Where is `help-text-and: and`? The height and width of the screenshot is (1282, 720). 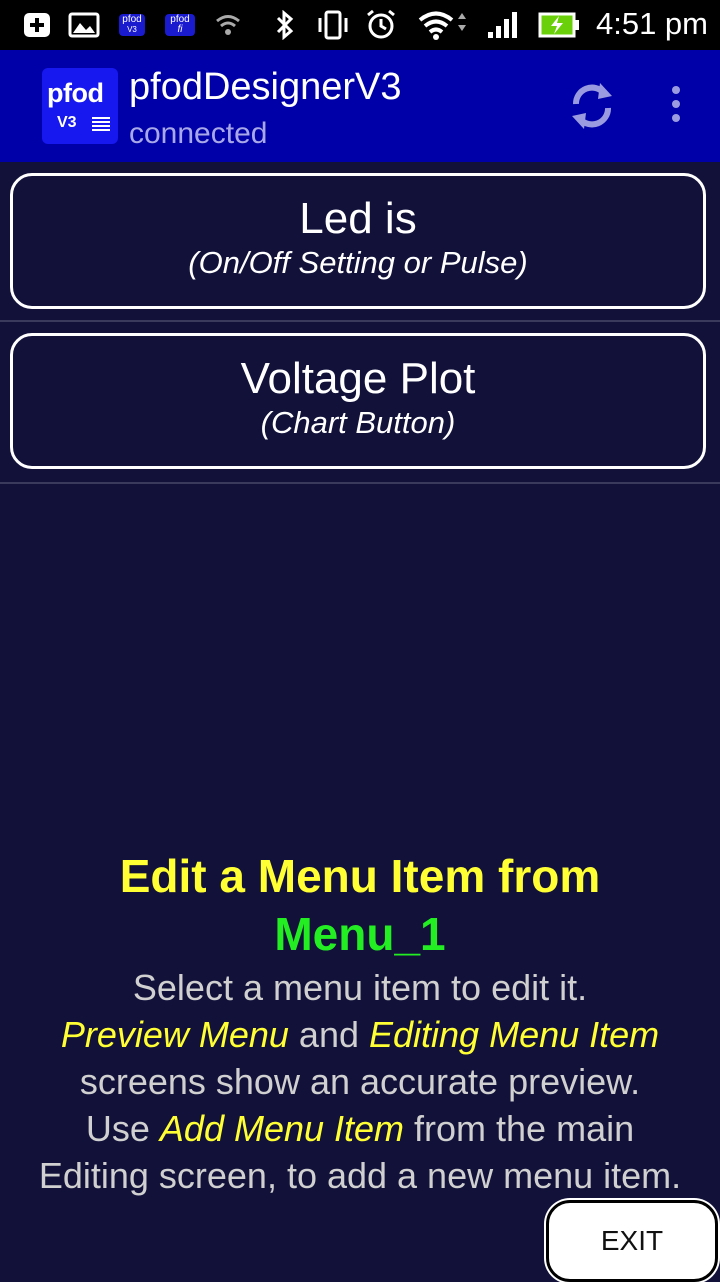
help-text-and: and is located at coordinates (328, 1034).